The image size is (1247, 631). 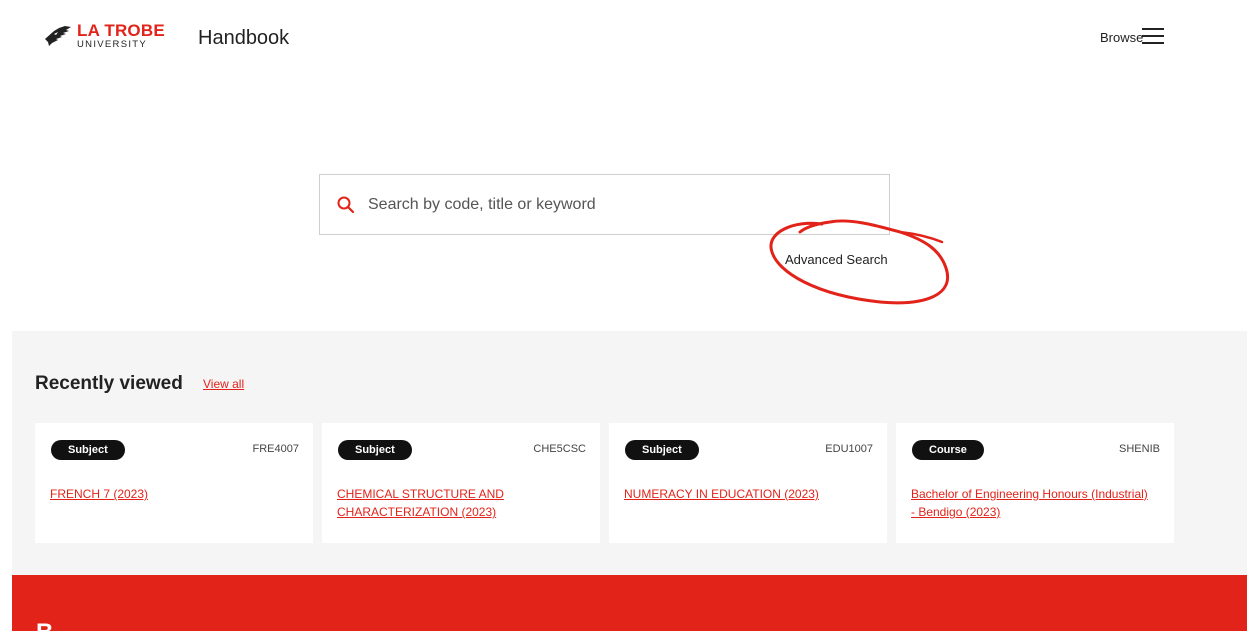 What do you see at coordinates (744, 494) in the screenshot?
I see `card-title-link: NUMERACY IN EDUCATION (2023)` at bounding box center [744, 494].